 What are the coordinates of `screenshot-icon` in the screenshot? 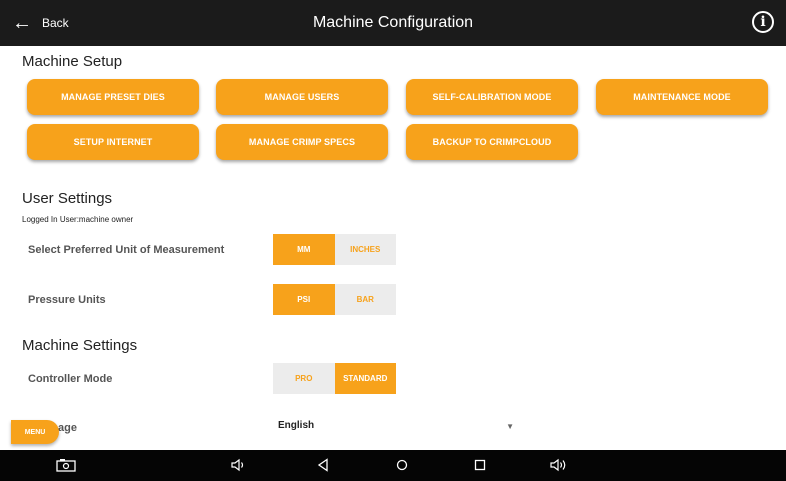 It's located at (66, 465).